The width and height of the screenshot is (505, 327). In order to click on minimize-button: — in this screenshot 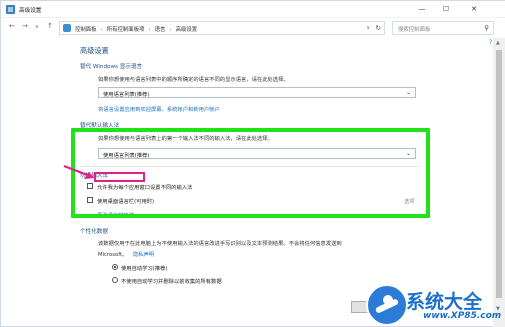, I will do `click(422, 9)`.